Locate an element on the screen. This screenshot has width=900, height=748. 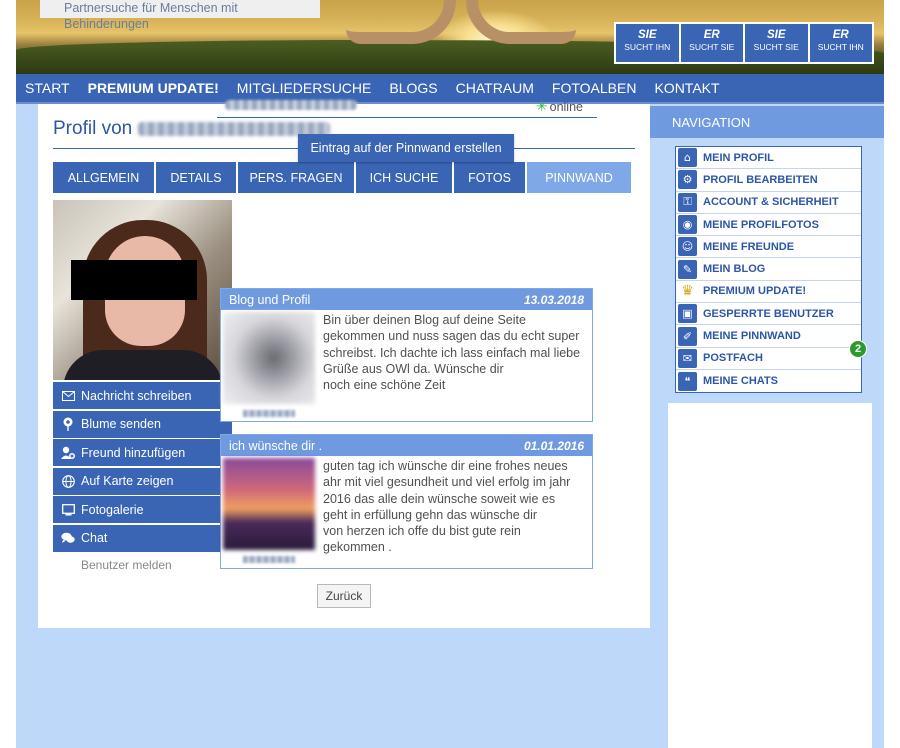
profile-photo is located at coordinates (142, 290).